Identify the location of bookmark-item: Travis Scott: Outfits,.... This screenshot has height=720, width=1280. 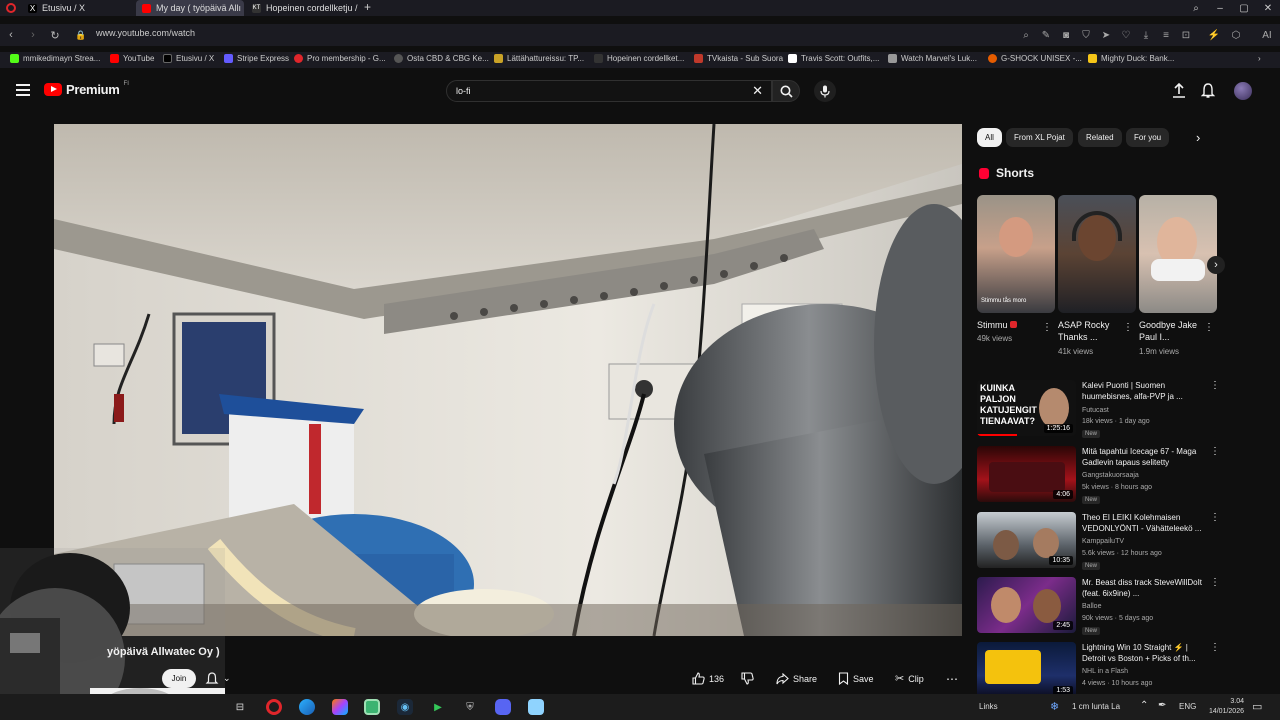
(833, 58).